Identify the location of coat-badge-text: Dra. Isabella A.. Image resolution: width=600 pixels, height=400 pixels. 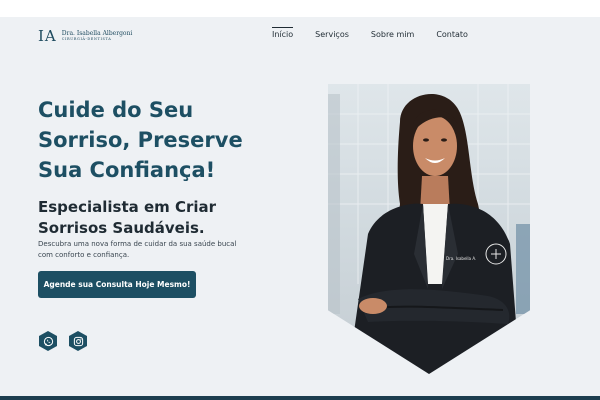
(461, 258).